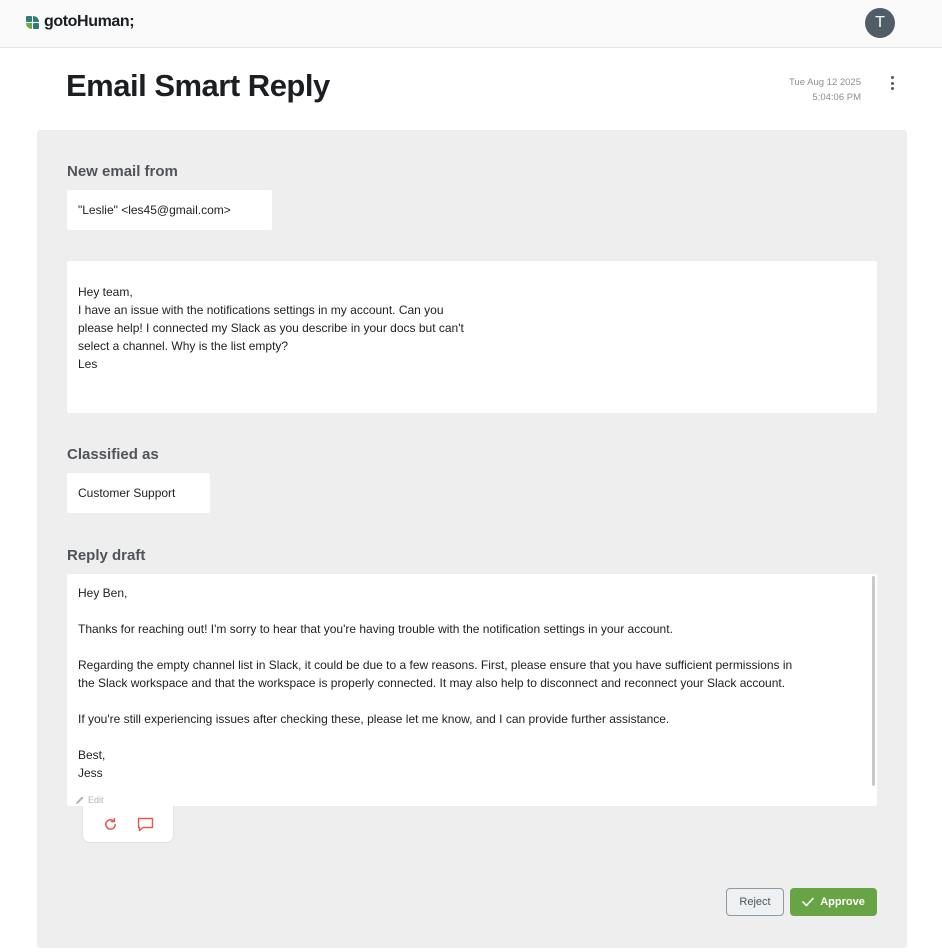 The height and width of the screenshot is (952, 942). Describe the element at coordinates (106, 555) in the screenshot. I see `reply-label: Reply draft` at that location.